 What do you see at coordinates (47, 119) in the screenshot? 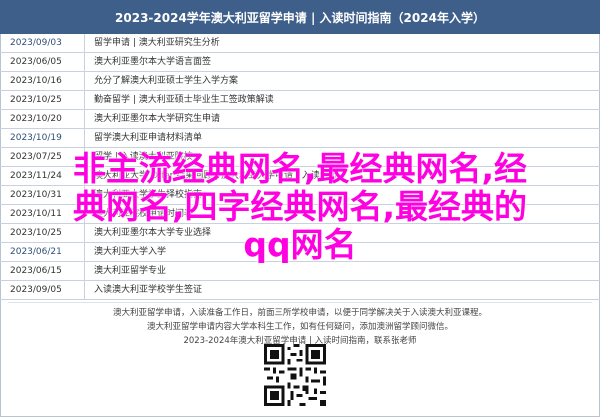
I see `row-date: 2023/10/20` at bounding box center [47, 119].